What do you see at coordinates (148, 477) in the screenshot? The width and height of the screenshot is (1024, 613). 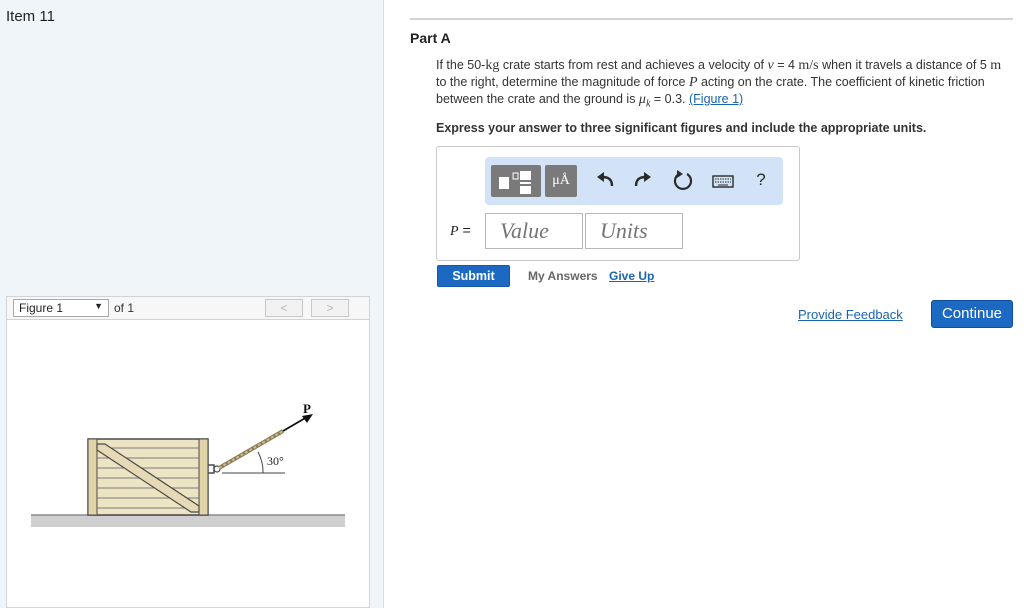 I see `crate` at bounding box center [148, 477].